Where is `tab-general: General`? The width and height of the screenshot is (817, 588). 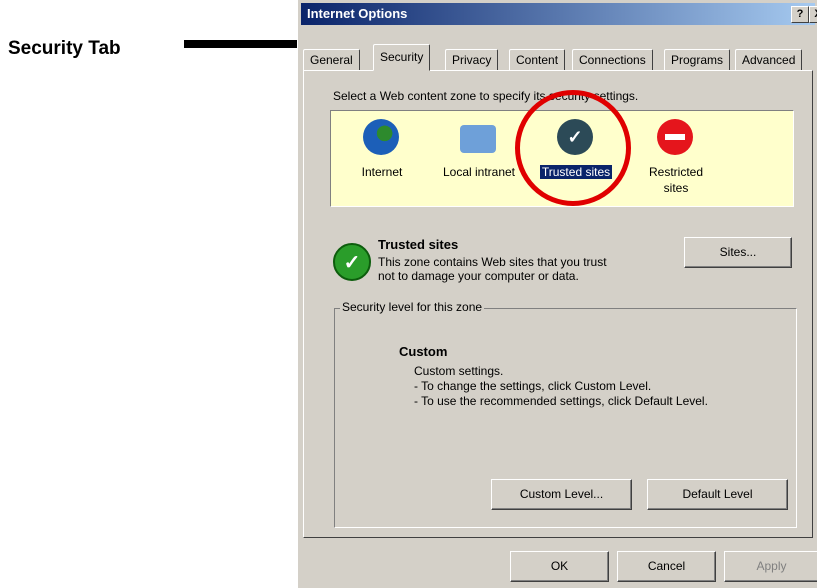 tab-general: General is located at coordinates (331, 60).